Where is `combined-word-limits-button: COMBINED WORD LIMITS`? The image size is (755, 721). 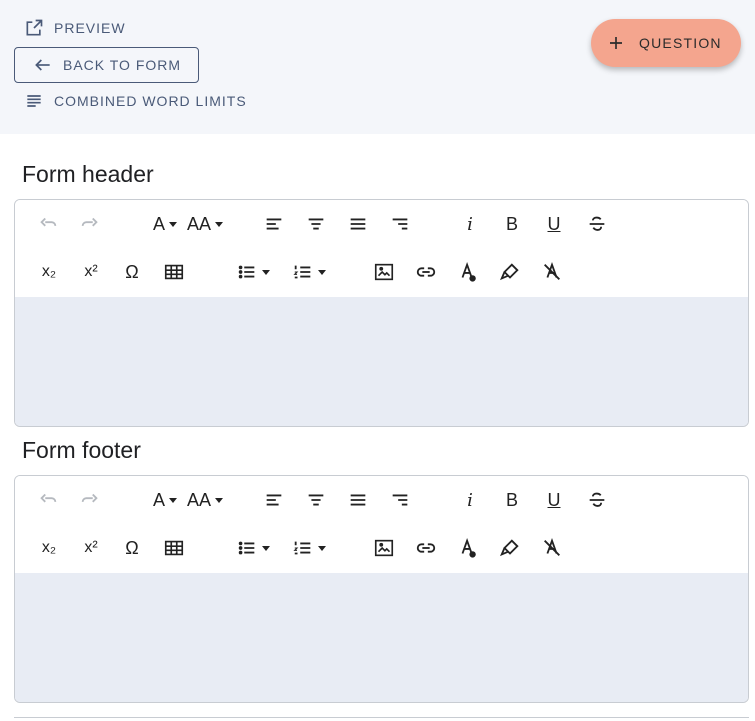
combined-word-limits-button: COMBINED WORD LIMITS is located at coordinates (135, 101).